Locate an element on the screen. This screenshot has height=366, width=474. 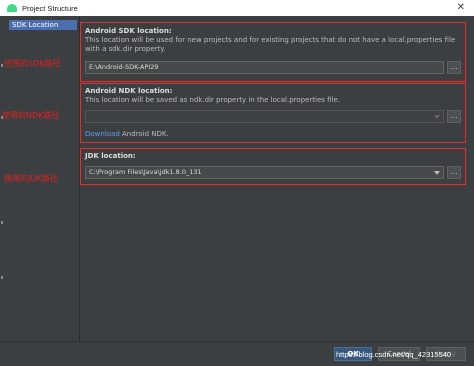
download-ndk-text: Download Android NDK. is located at coordinates (127, 134).